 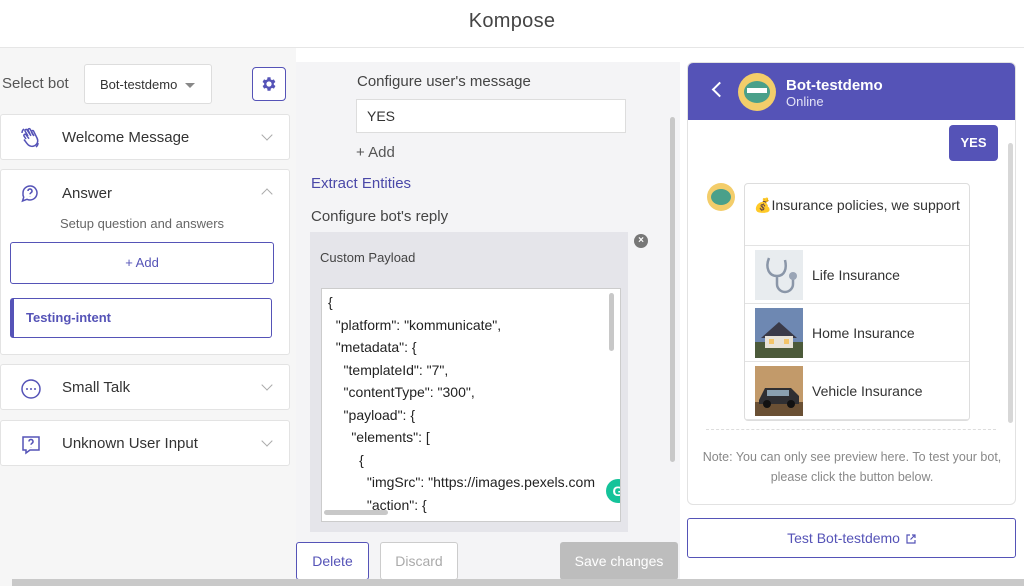 I want to click on add-user-message-button: + Add, so click(x=375, y=152).